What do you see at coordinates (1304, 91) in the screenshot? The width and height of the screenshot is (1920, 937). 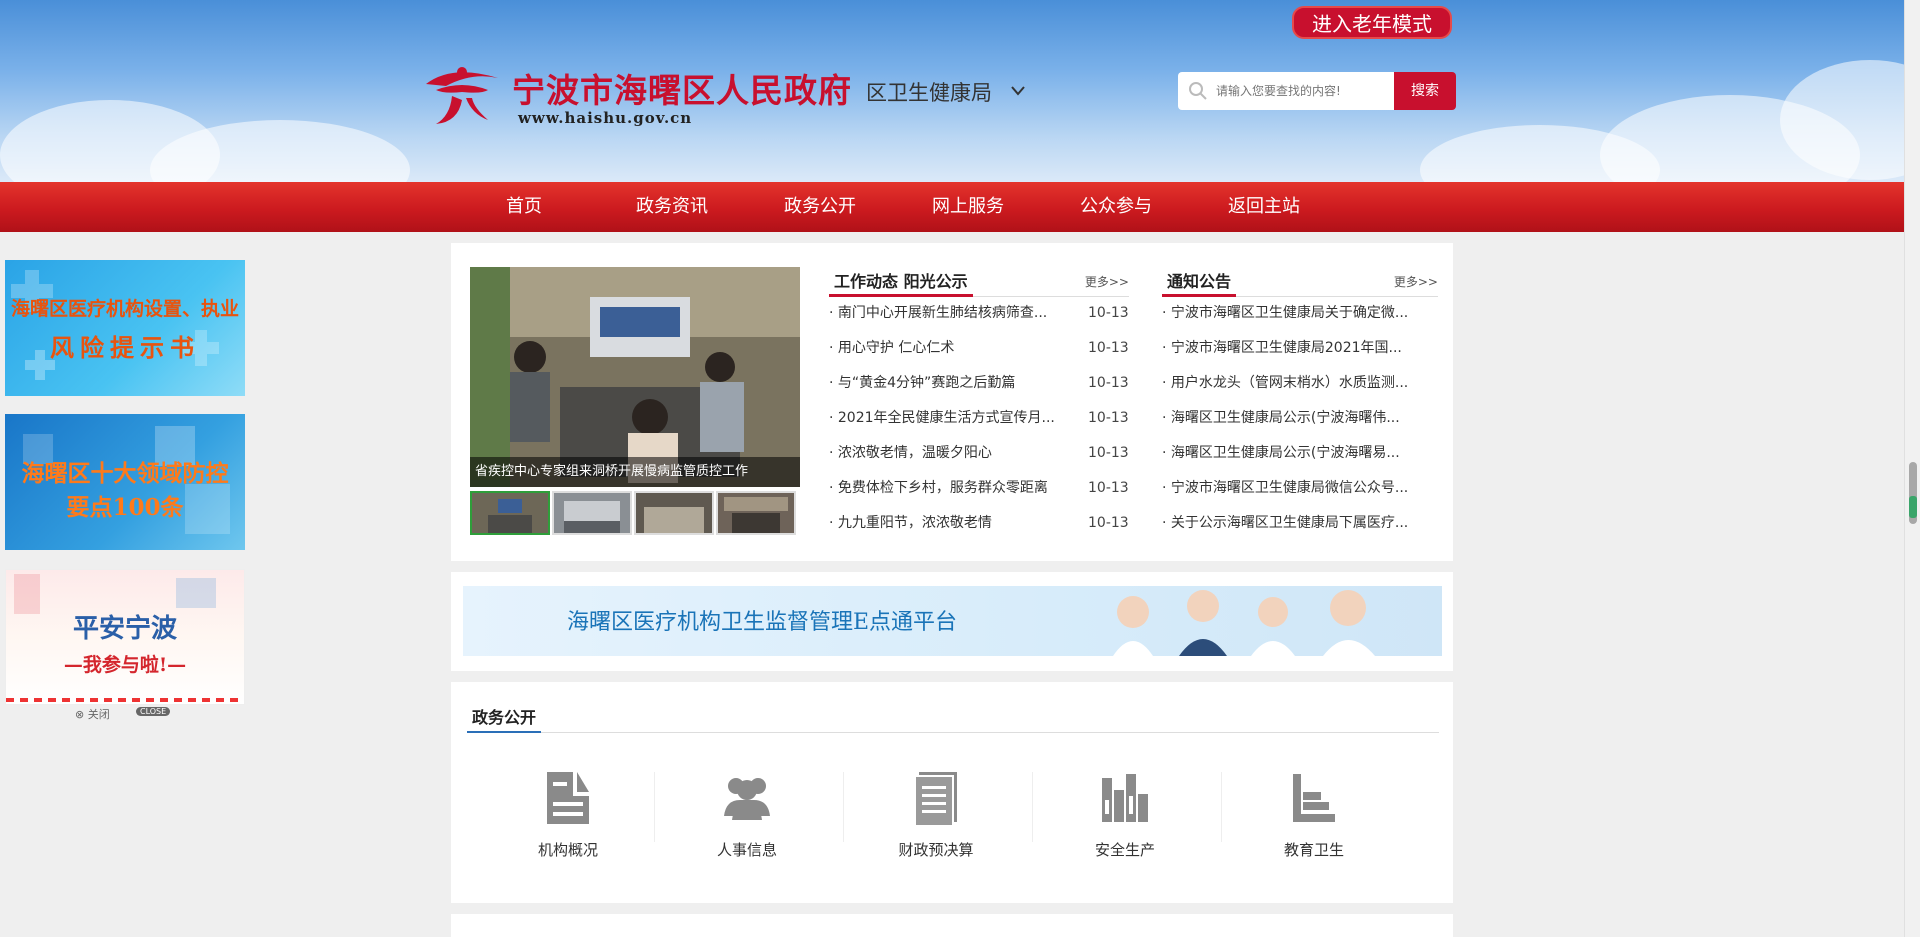 I see `search-input` at bounding box center [1304, 91].